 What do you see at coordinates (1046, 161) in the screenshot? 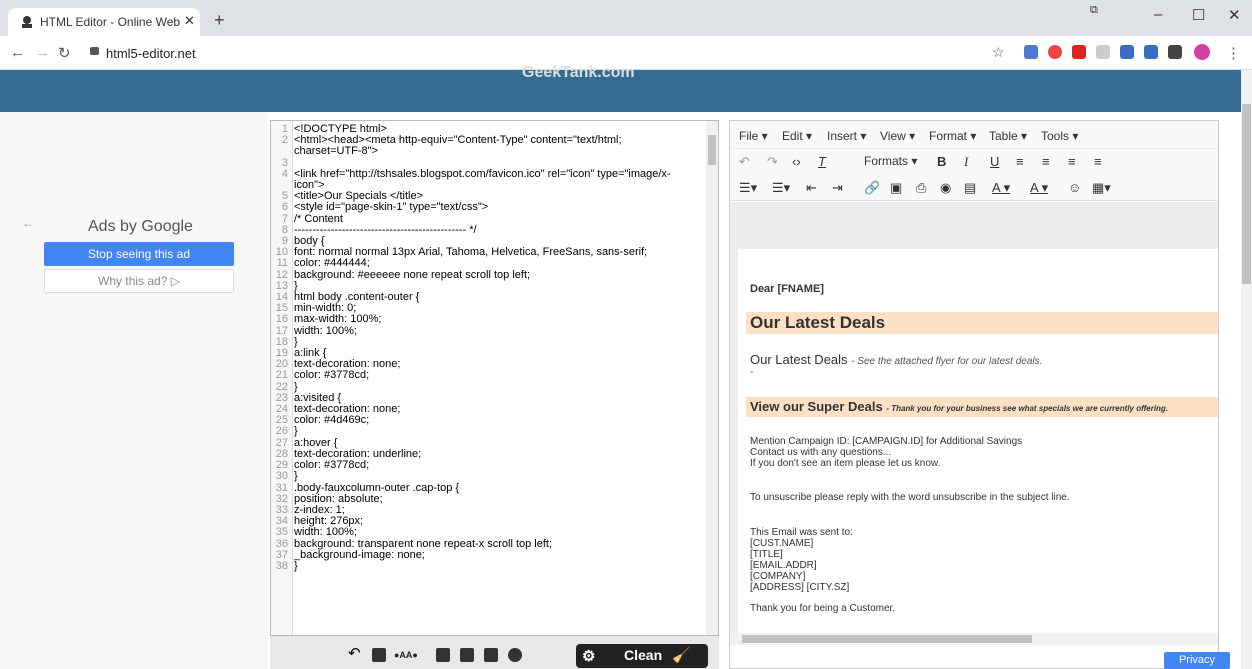
I see `align-center-icon: ≡` at bounding box center [1046, 161].